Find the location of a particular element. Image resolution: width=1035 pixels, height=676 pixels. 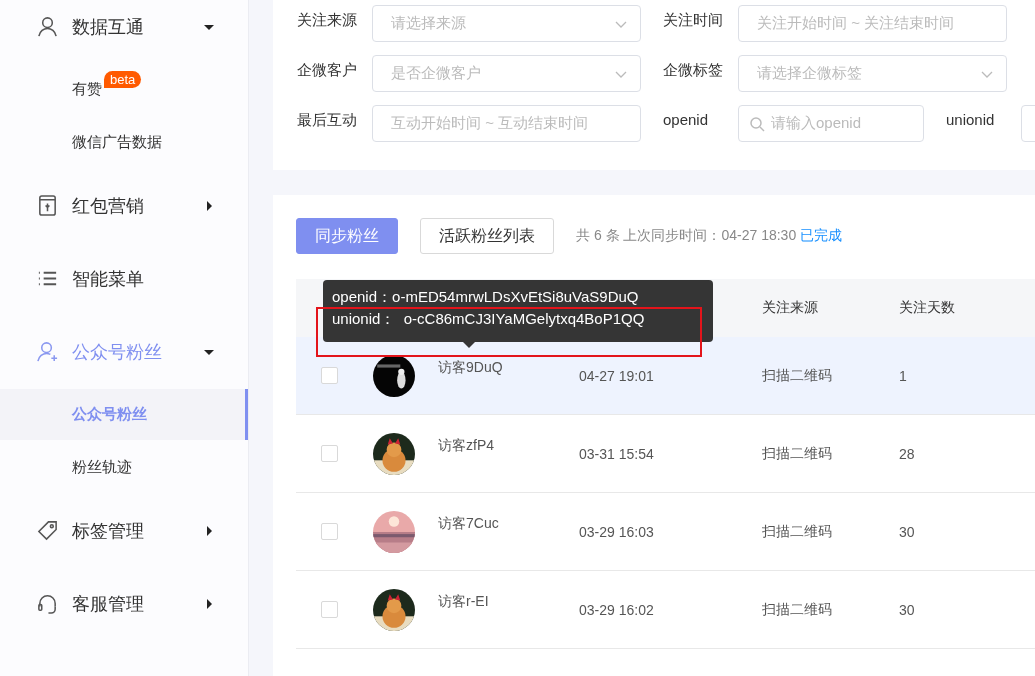

column-header: 关注天数 is located at coordinates (927, 307).